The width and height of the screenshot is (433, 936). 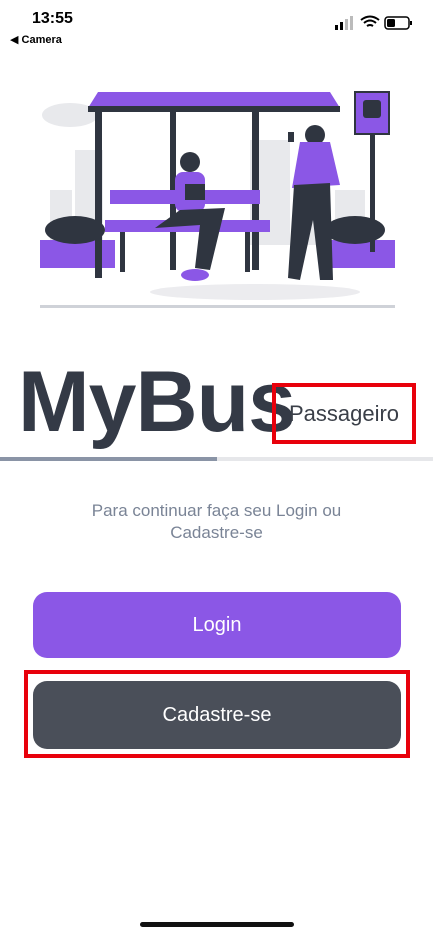 What do you see at coordinates (314, 202) in the screenshot?
I see `standing-woman` at bounding box center [314, 202].